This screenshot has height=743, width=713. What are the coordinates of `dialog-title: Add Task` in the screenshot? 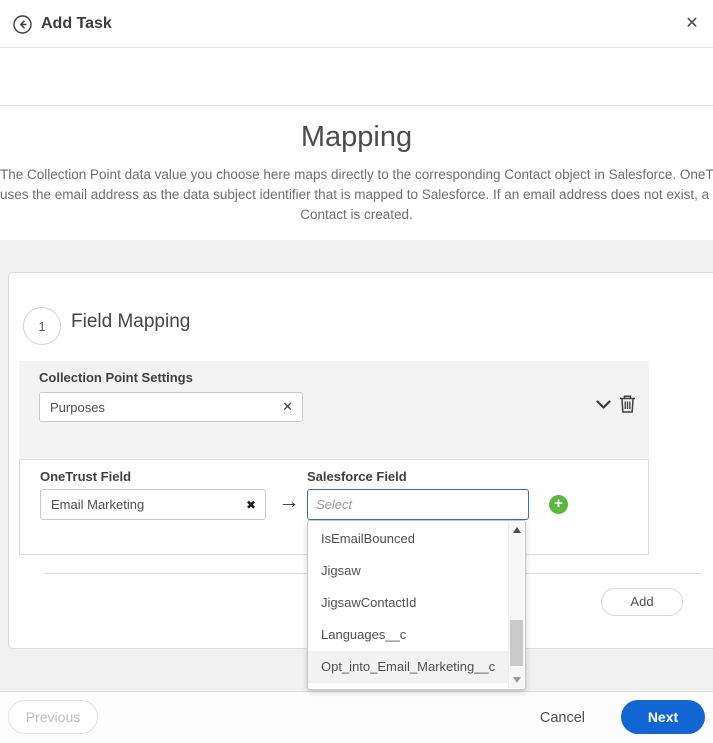 It's located at (76, 23).